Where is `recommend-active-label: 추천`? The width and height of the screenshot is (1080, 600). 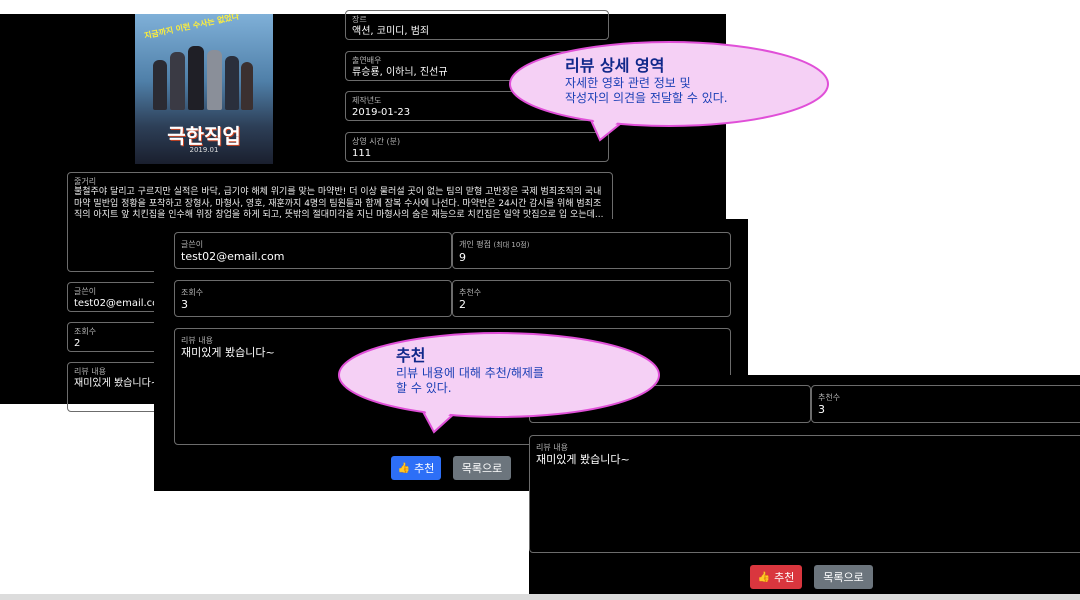
recommend-active-label: 추천 is located at coordinates (784, 577).